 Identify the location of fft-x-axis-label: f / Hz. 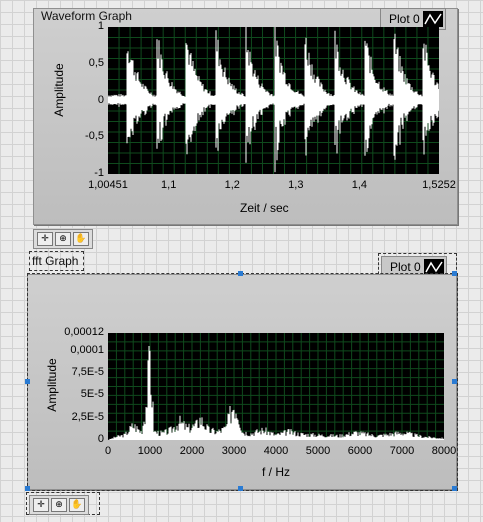
(276, 472).